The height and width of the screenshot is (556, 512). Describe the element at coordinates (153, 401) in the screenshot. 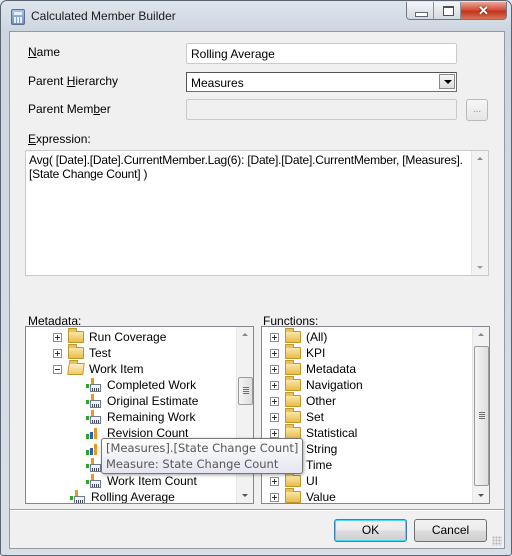

I see `tree-item-label: Original Estimate` at that location.